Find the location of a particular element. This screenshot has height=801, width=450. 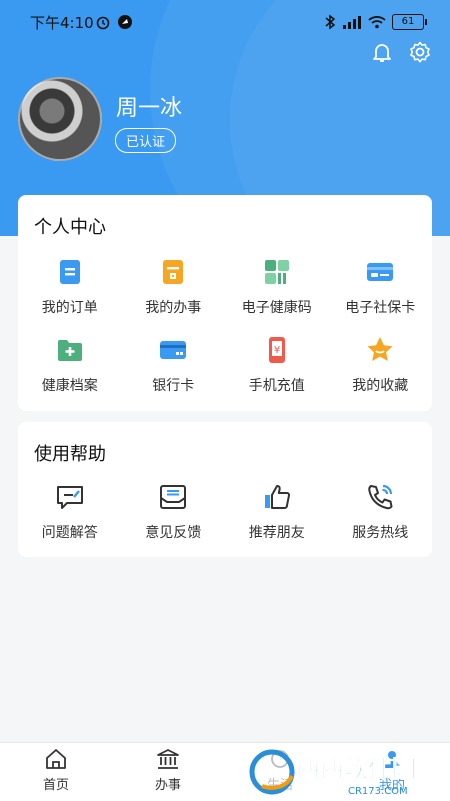

nav-affairs: 办事 is located at coordinates (168, 770).